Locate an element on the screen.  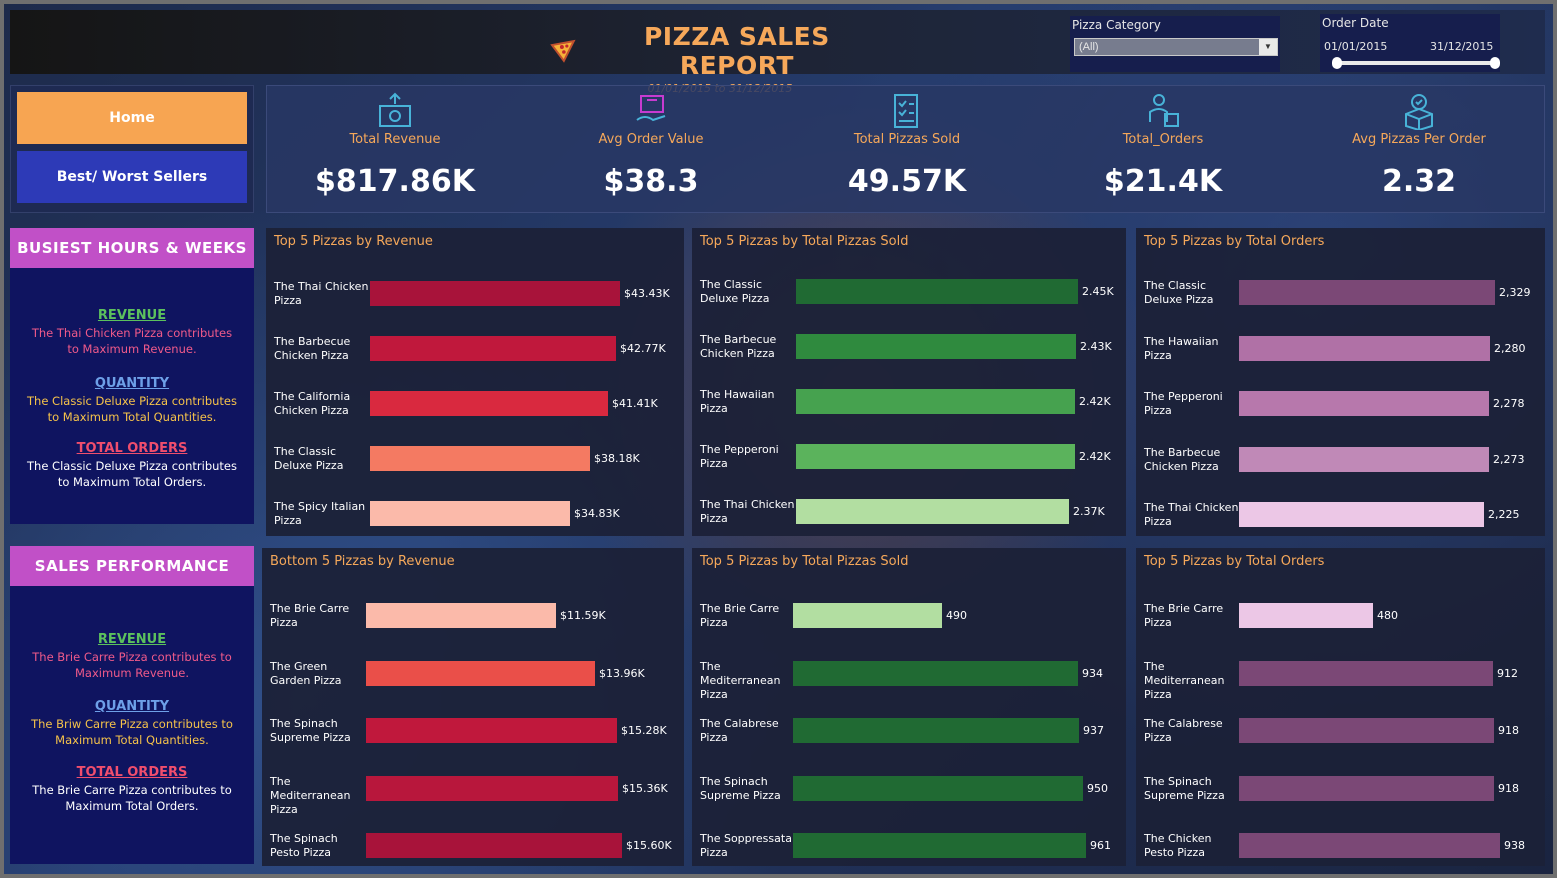
data-label: 2.43K is located at coordinates (1096, 346).